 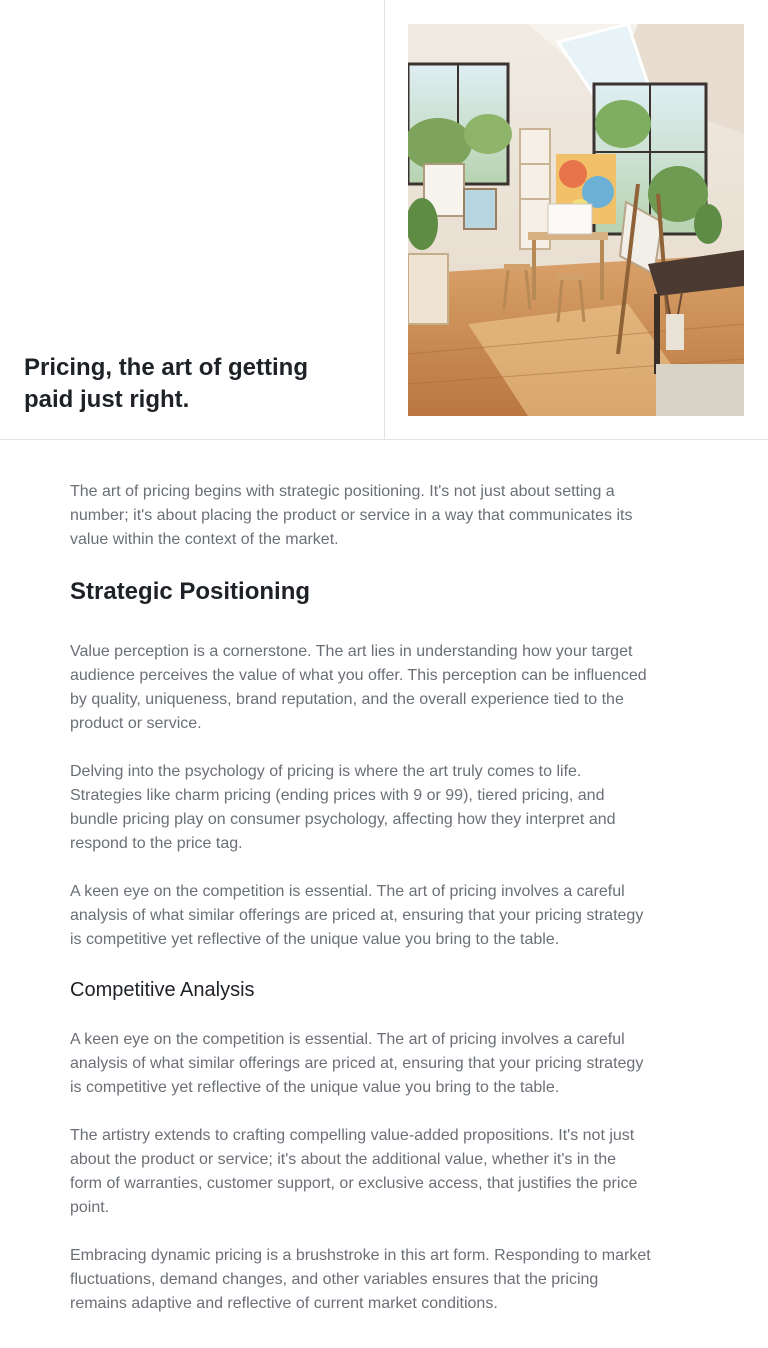 I want to click on art-studio-illustration, so click(x=576, y=220).